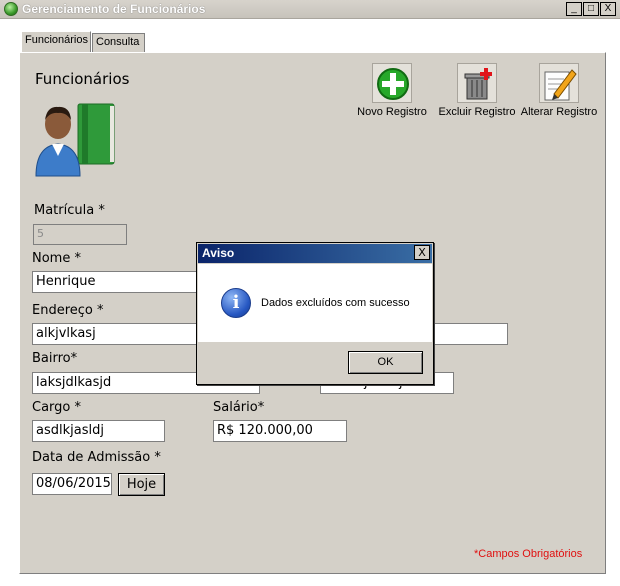 The width and height of the screenshot is (620, 586). Describe the element at coordinates (315, 313) in the screenshot. I see `aviso-dialog: Aviso X i Dados excluídos com sucesso OK` at that location.